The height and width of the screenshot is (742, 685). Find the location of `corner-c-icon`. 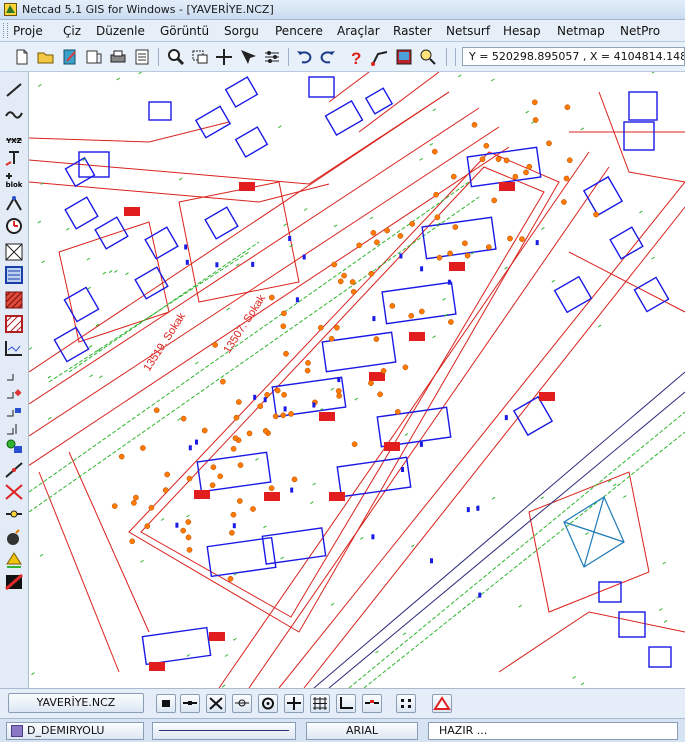

corner-c-icon is located at coordinates (14, 410).